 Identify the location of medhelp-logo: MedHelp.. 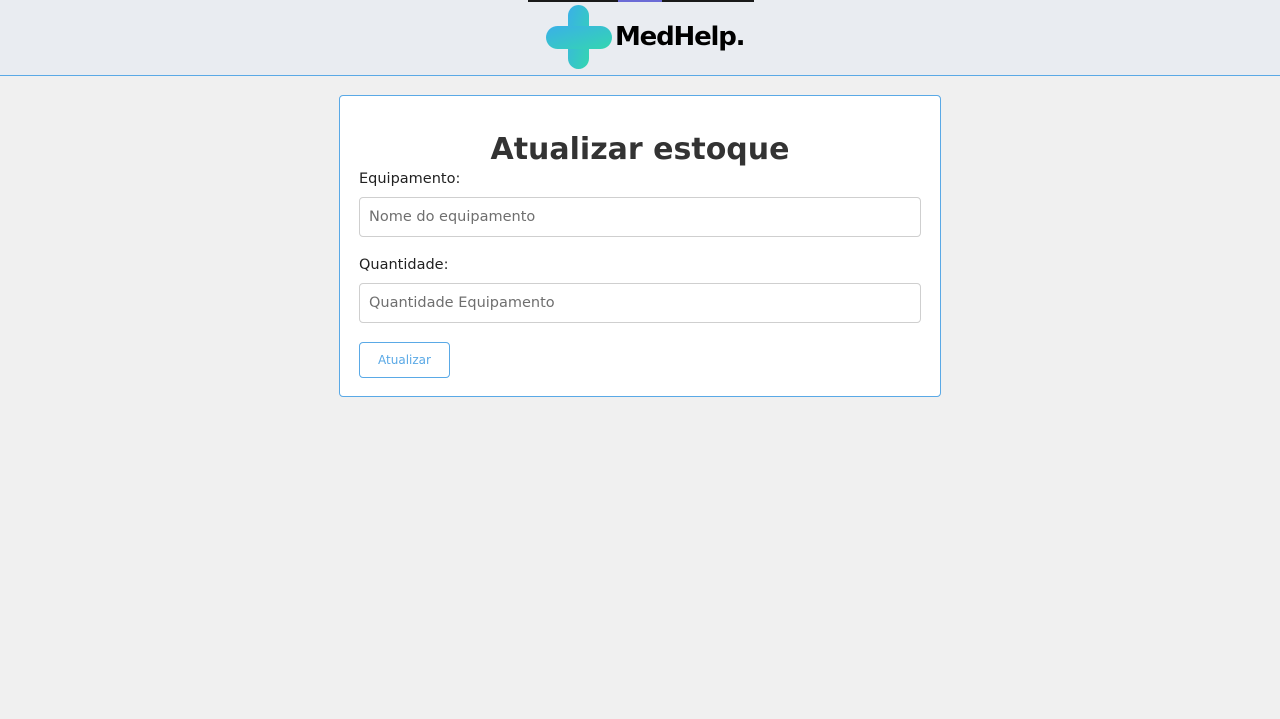
(646, 37).